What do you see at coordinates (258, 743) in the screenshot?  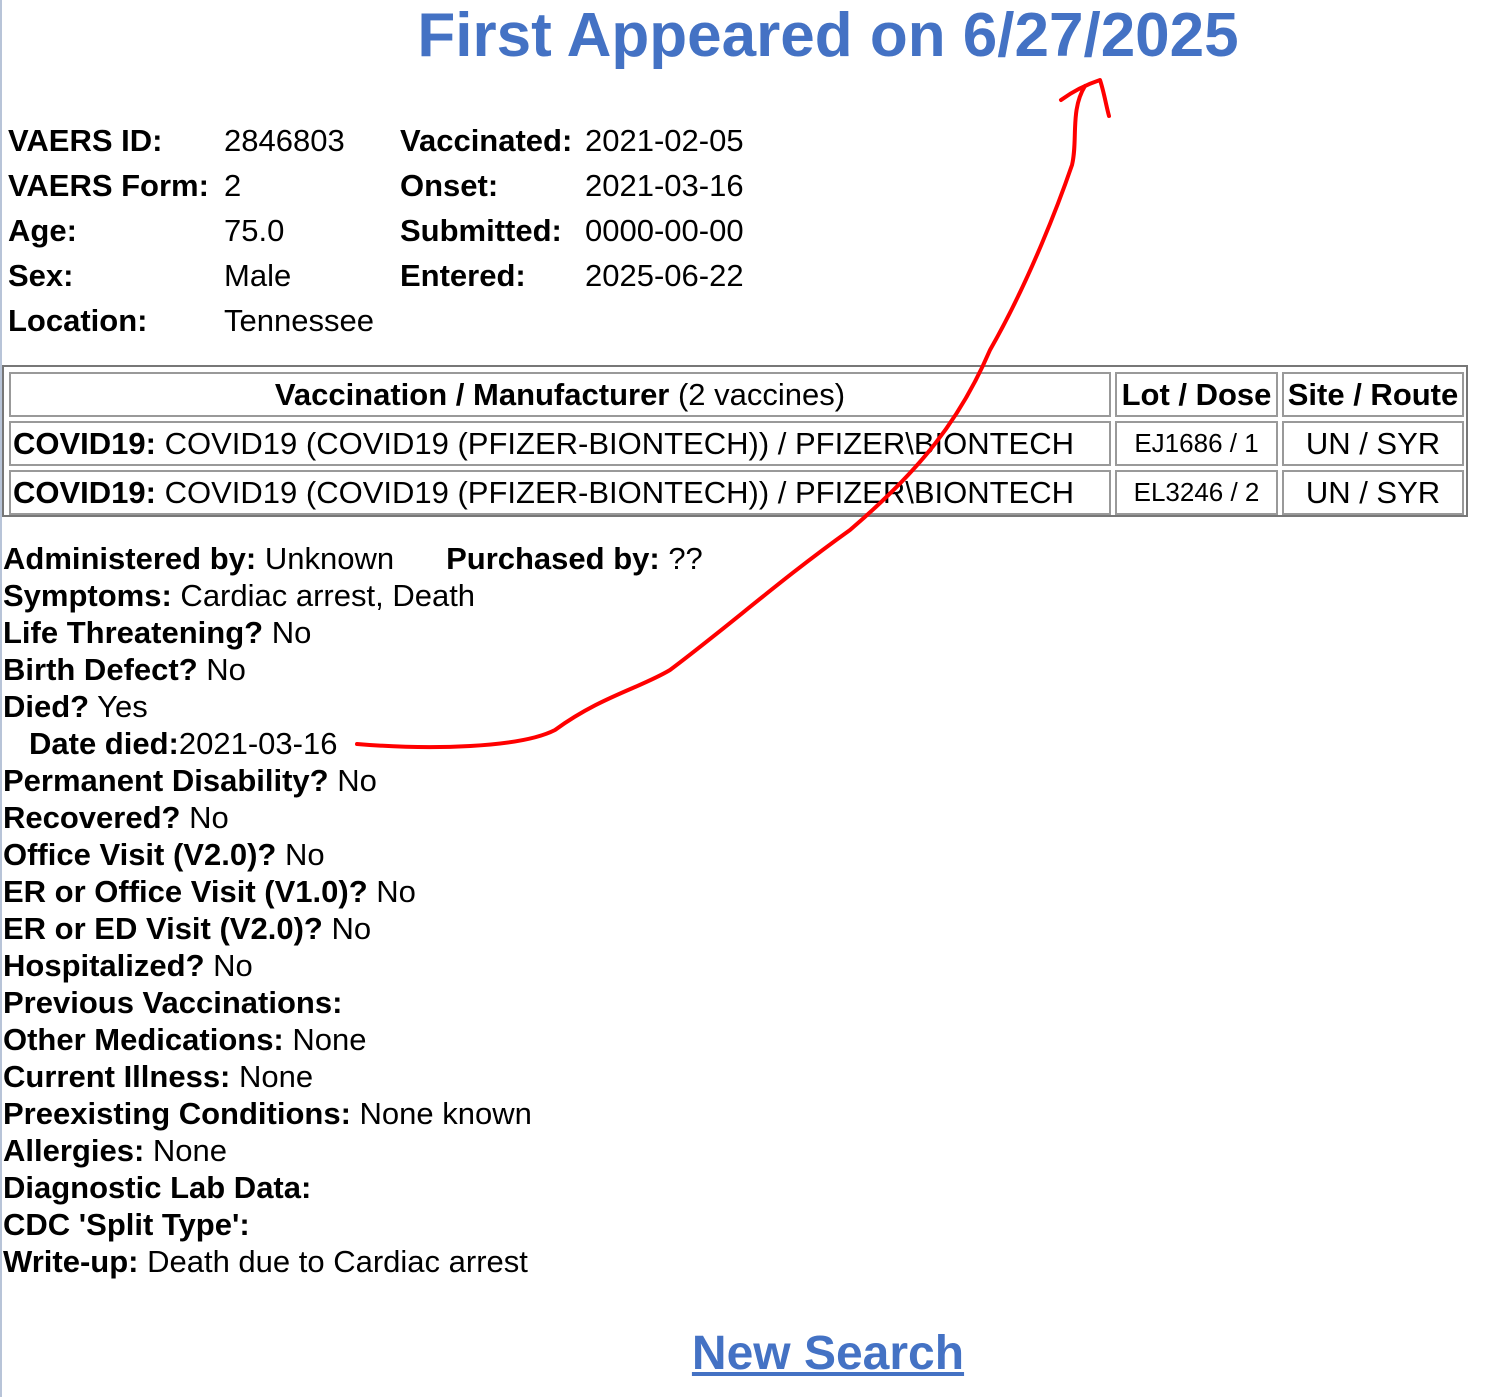 I see `date-died-value: 2021-03-16` at bounding box center [258, 743].